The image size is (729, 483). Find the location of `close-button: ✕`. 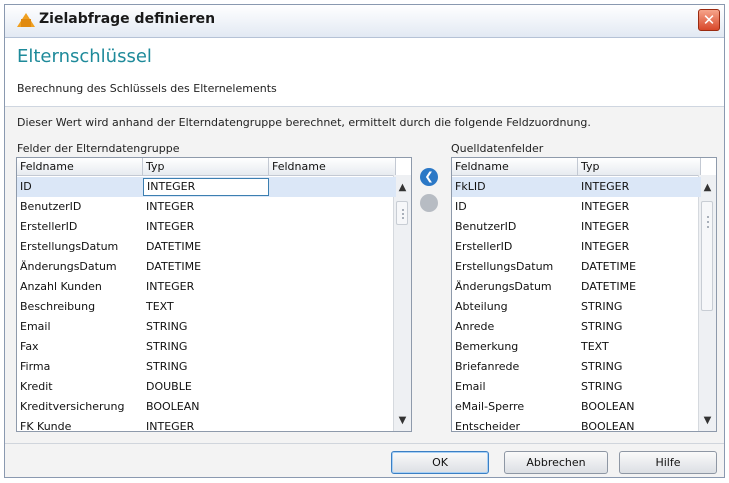

close-button: ✕ is located at coordinates (709, 20).